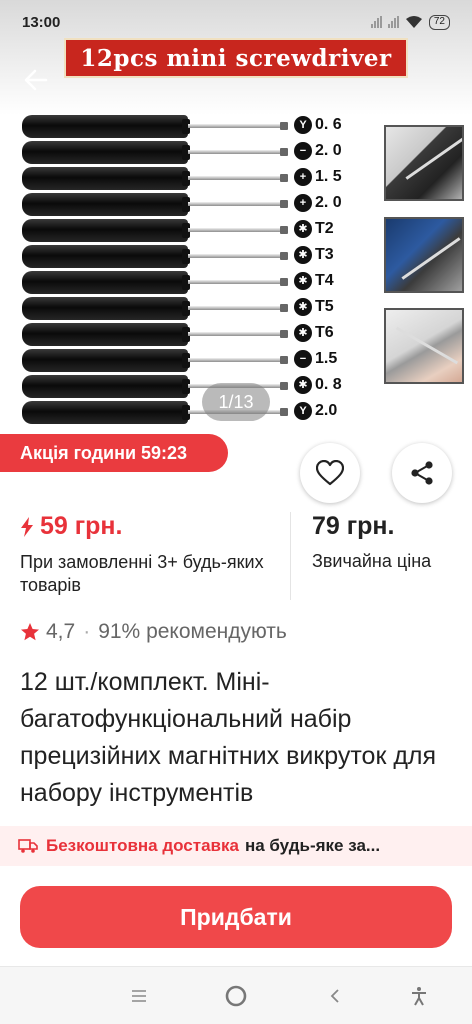 This screenshot has width=472, height=1024. I want to click on status-time: 13:00, so click(41, 22).